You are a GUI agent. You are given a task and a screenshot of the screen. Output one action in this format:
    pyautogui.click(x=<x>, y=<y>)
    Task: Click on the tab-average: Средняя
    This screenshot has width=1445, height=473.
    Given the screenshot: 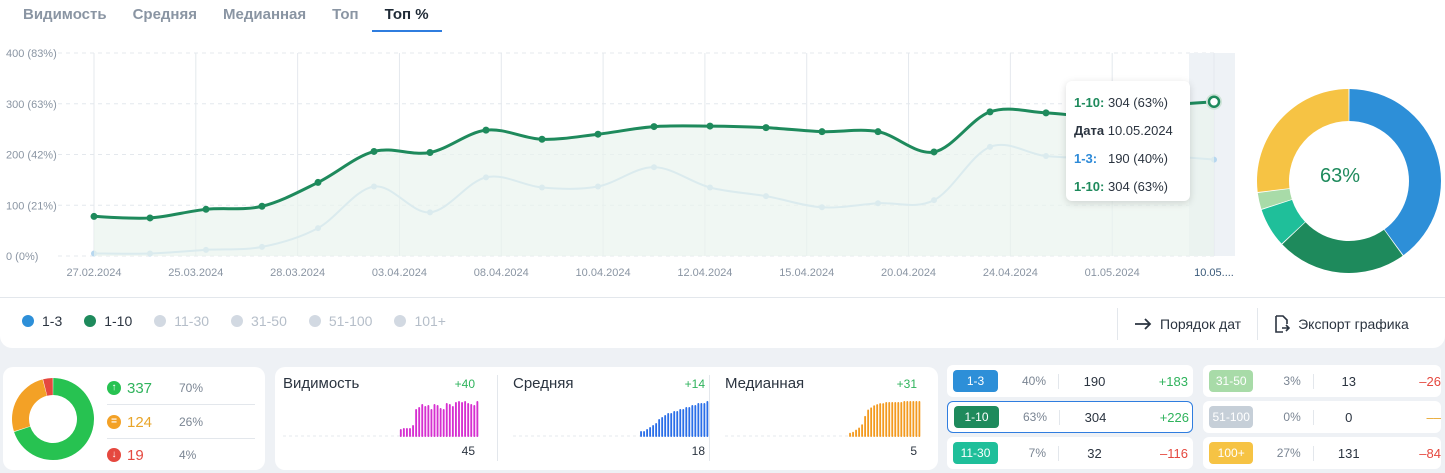 What is the action you would take?
    pyautogui.click(x=165, y=16)
    